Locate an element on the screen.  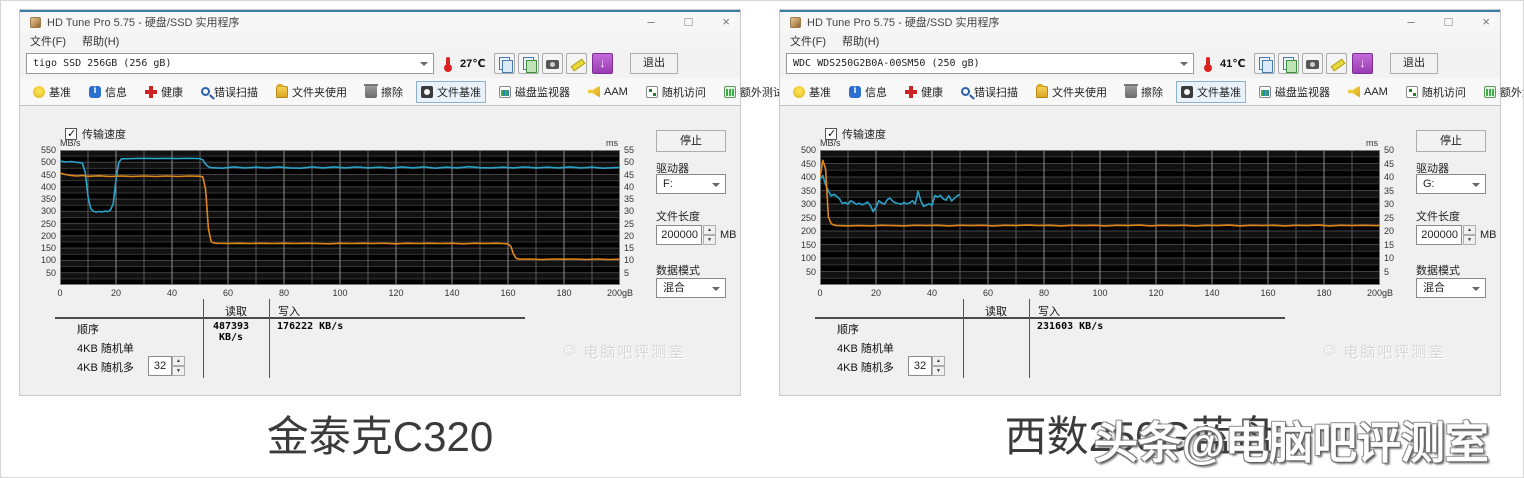
write-value: 231603 KB/s is located at coordinates (1070, 326).